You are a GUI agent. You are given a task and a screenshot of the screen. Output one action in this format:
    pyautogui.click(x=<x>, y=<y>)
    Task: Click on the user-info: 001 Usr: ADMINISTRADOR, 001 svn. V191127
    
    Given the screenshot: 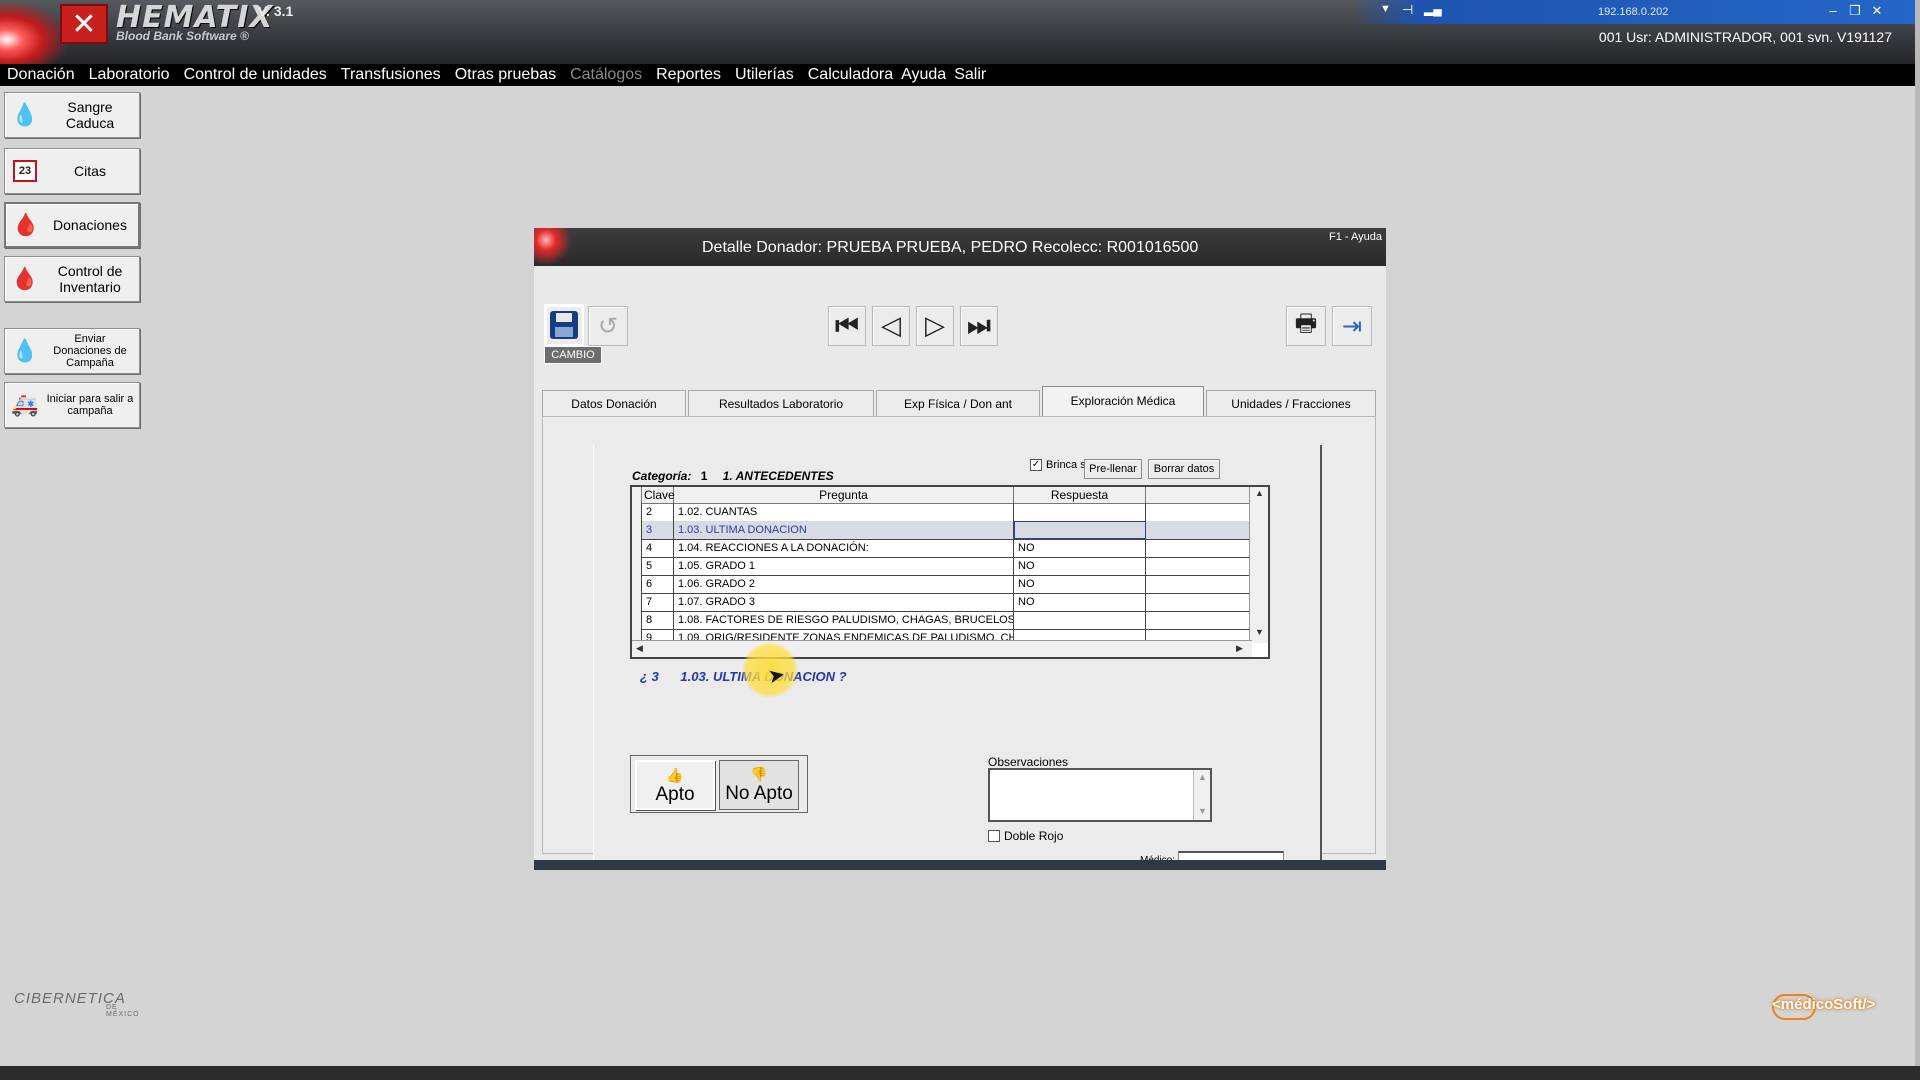 What is the action you would take?
    pyautogui.click(x=1745, y=37)
    